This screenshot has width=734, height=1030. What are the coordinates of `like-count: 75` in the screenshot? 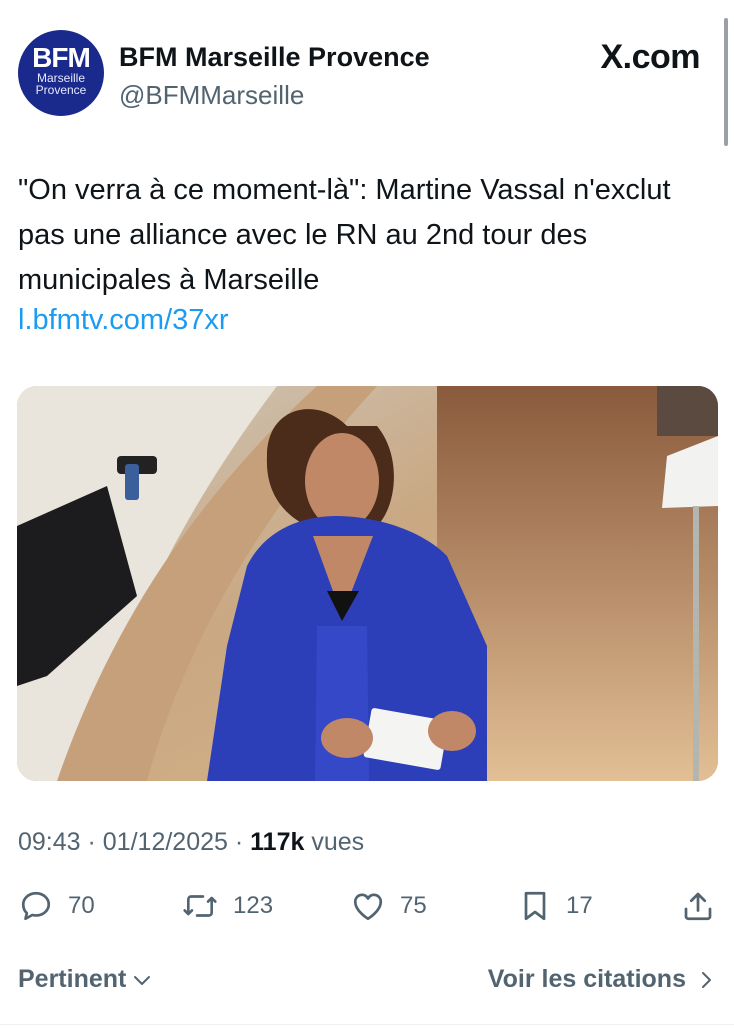 It's located at (413, 905).